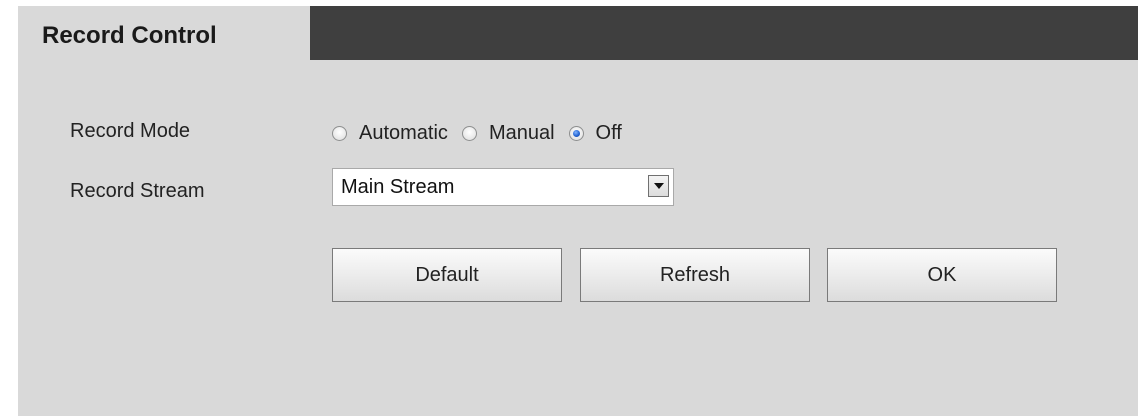 This screenshot has height=416, width=1138. What do you see at coordinates (398, 187) in the screenshot?
I see `record-stream-value: Main Stream` at bounding box center [398, 187].